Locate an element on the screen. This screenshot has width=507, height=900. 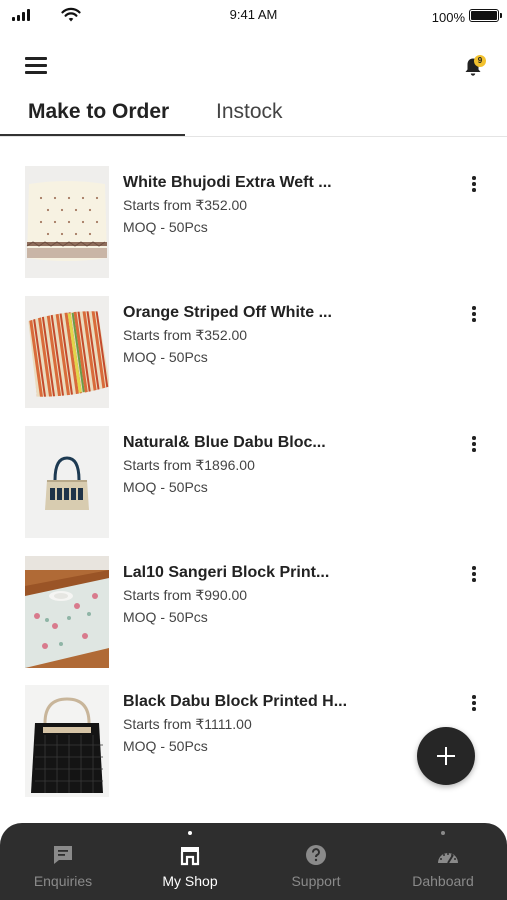
product-price: Starts from ₹990.00 is located at coordinates (185, 595).